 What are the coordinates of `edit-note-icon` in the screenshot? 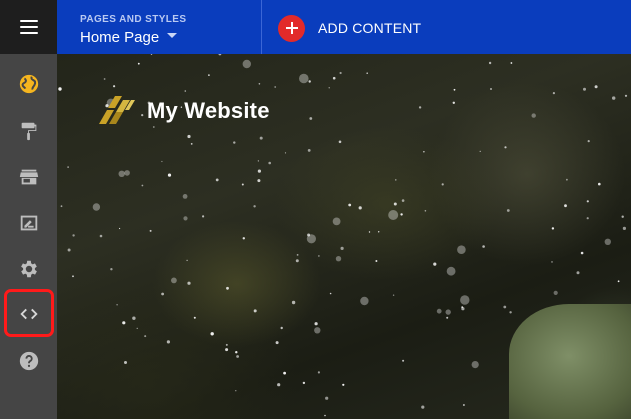 It's located at (28, 223).